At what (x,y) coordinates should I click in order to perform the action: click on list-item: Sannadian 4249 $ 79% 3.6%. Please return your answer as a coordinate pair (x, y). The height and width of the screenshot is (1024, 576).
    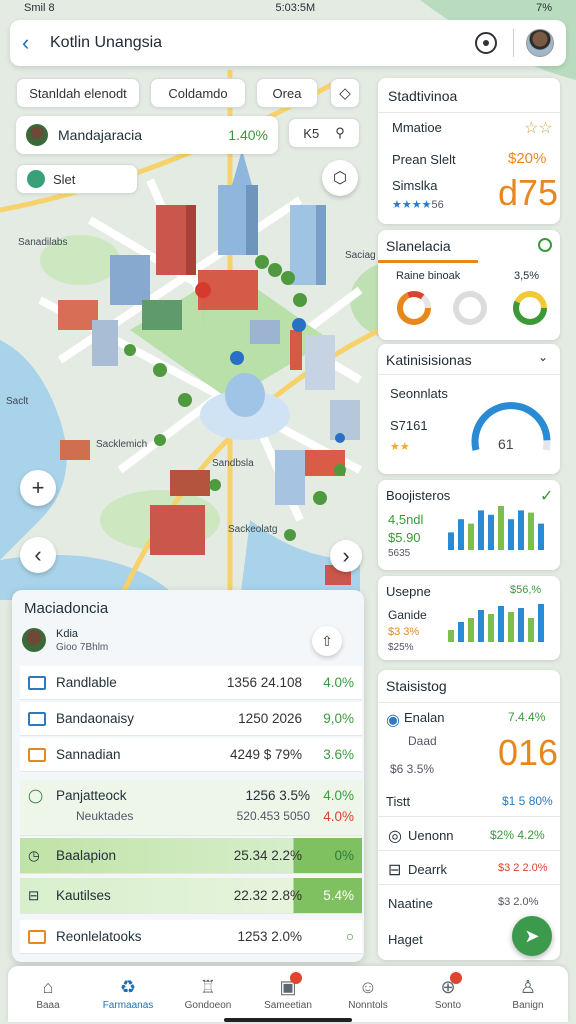
    Looking at the image, I should click on (191, 755).